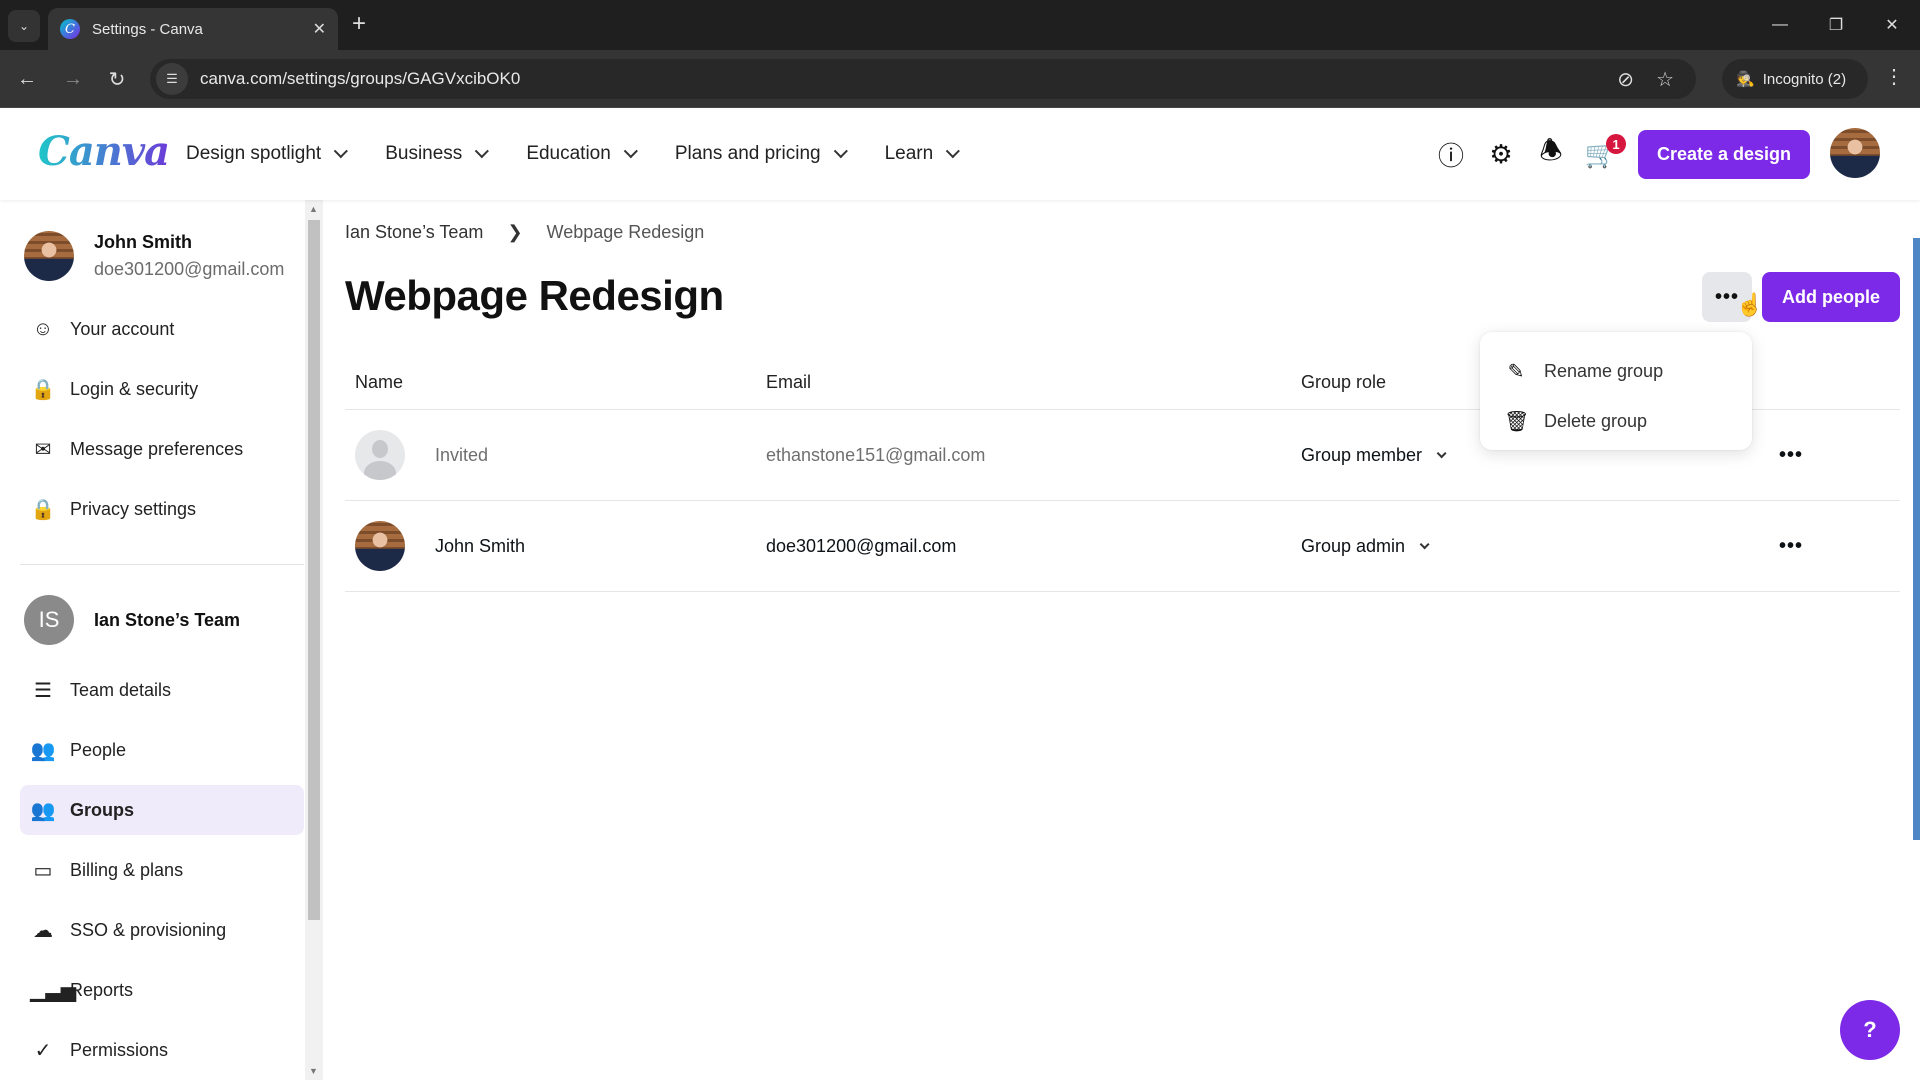 The height and width of the screenshot is (1080, 1920). What do you see at coordinates (1539, 546) in the screenshot?
I see `role-select: Group admin` at bounding box center [1539, 546].